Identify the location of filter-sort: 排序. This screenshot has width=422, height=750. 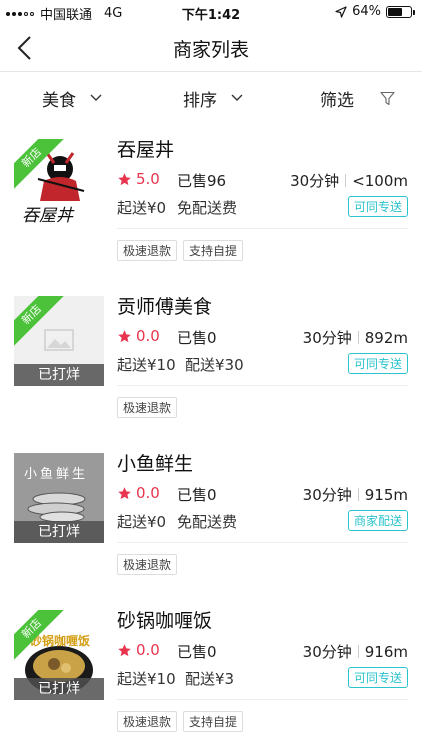
(213, 98).